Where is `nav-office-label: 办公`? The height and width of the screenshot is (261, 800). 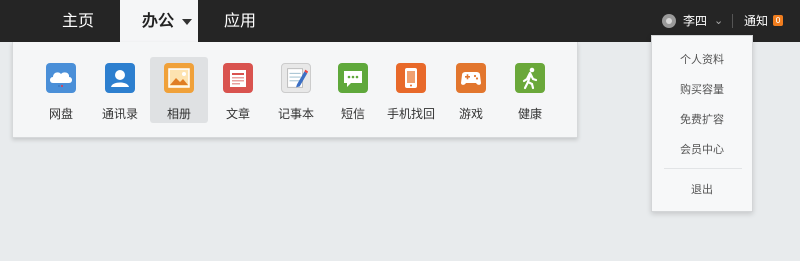
nav-office-label: 办公 is located at coordinates (158, 20).